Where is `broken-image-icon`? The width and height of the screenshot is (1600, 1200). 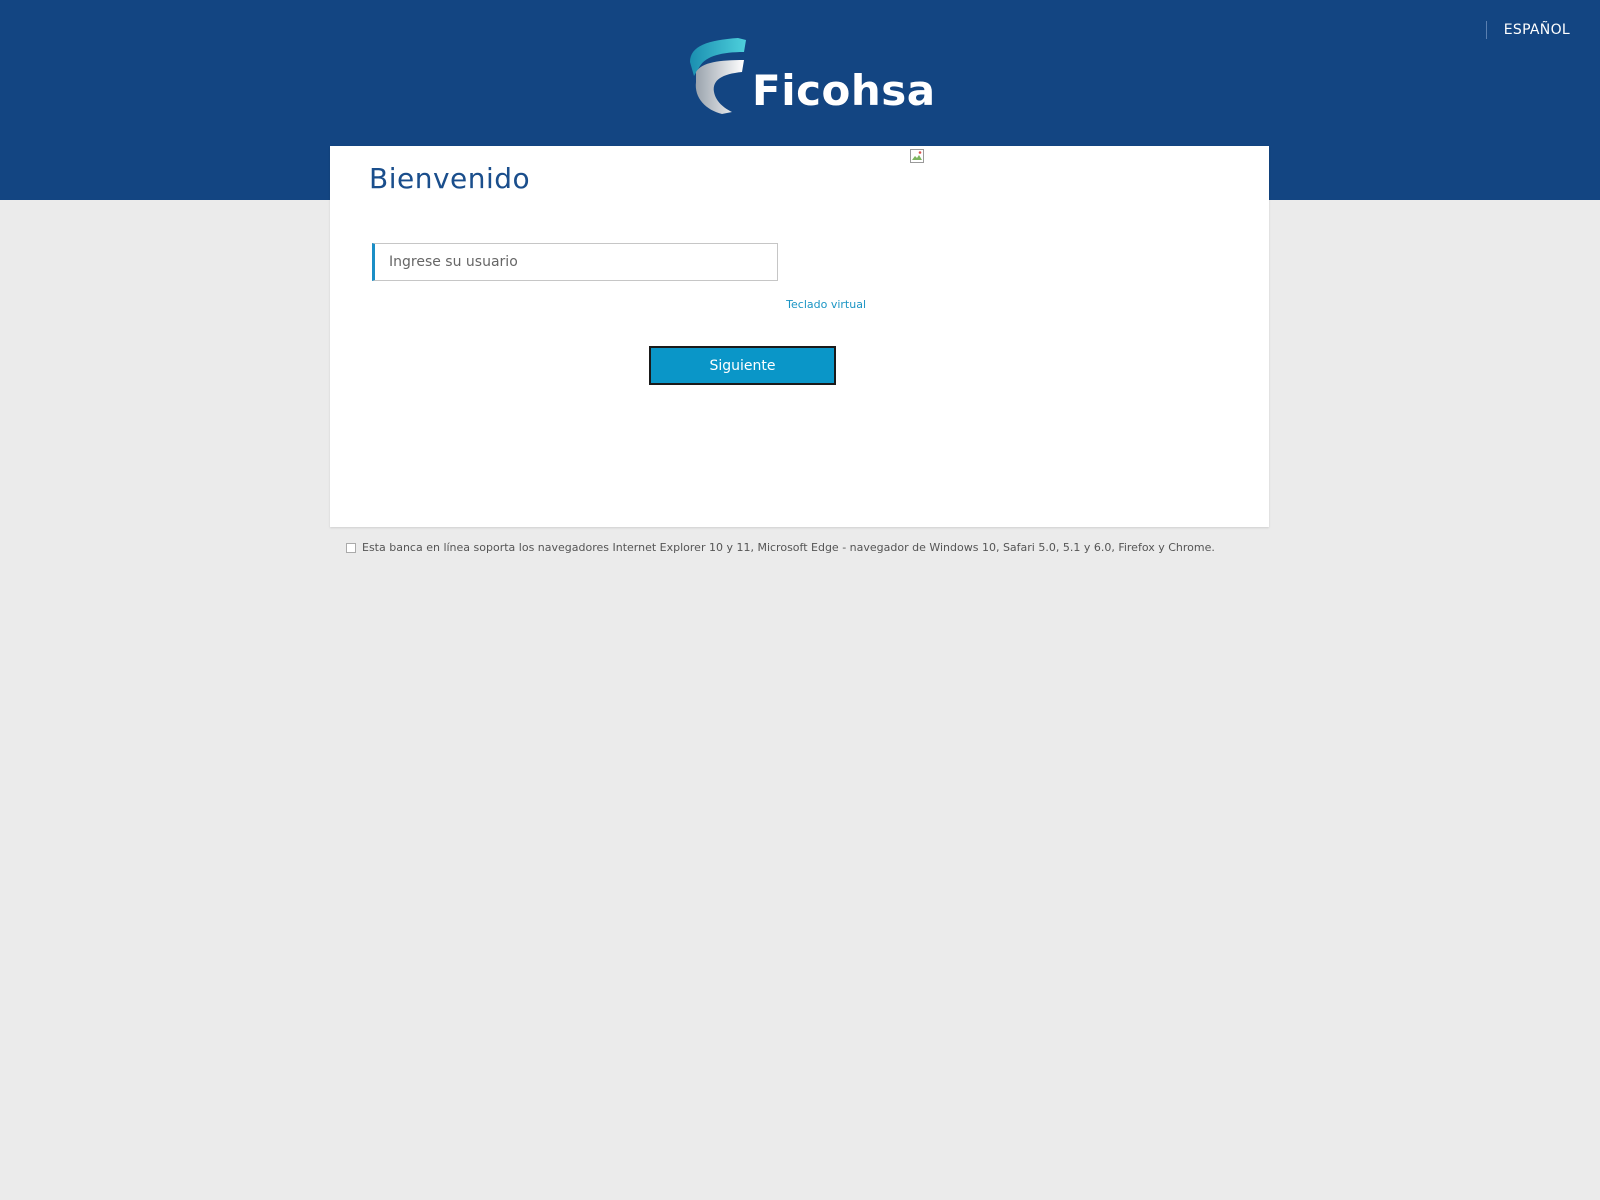 broken-image-icon is located at coordinates (917, 156).